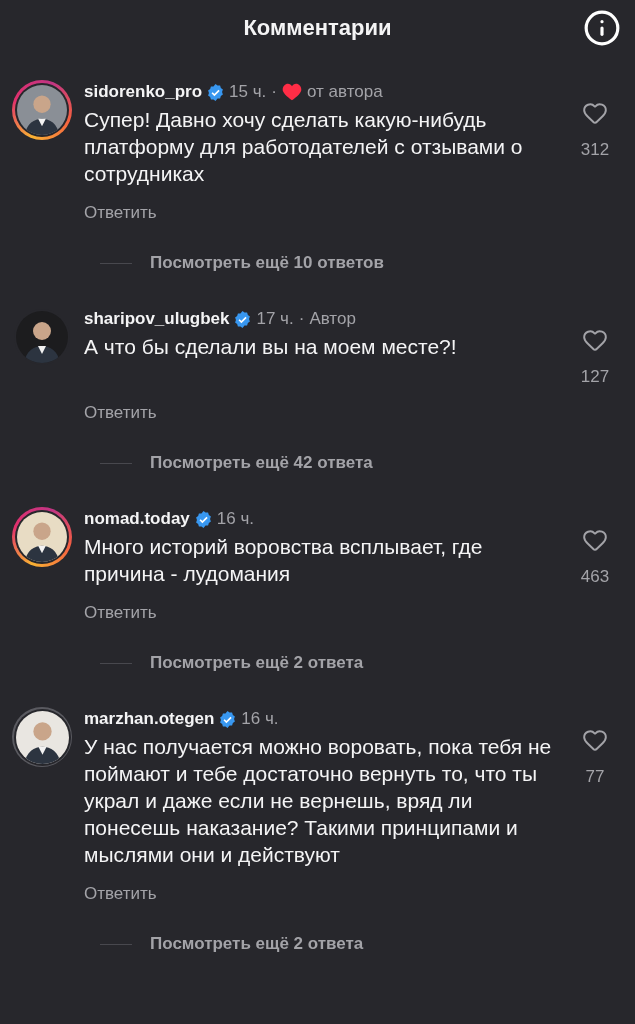  Describe the element at coordinates (248, 92) in the screenshot. I see `comment-time: 15 ч.` at that location.